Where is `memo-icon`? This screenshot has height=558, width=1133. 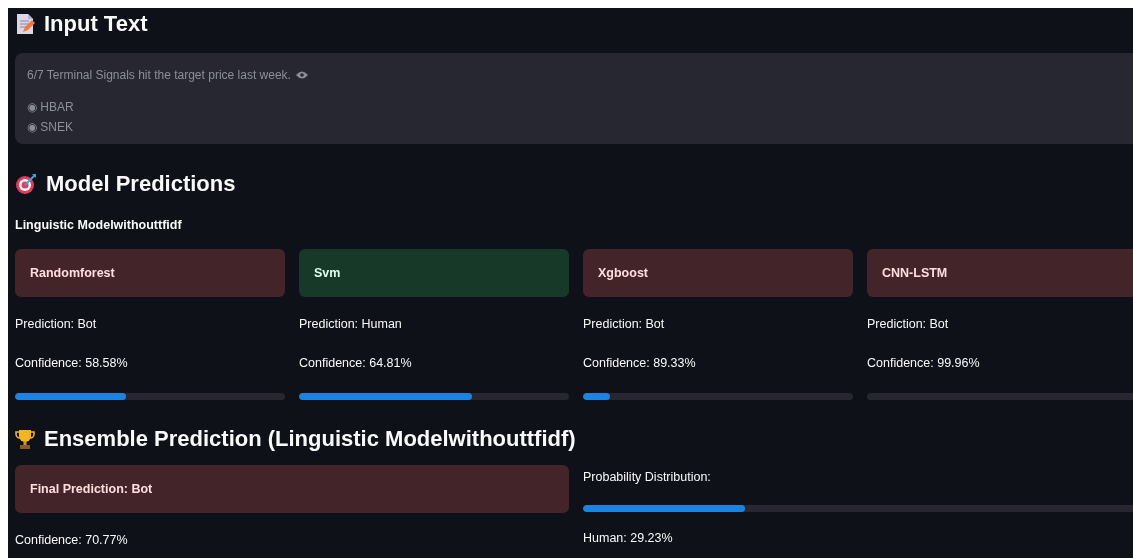
memo-icon is located at coordinates (25, 24).